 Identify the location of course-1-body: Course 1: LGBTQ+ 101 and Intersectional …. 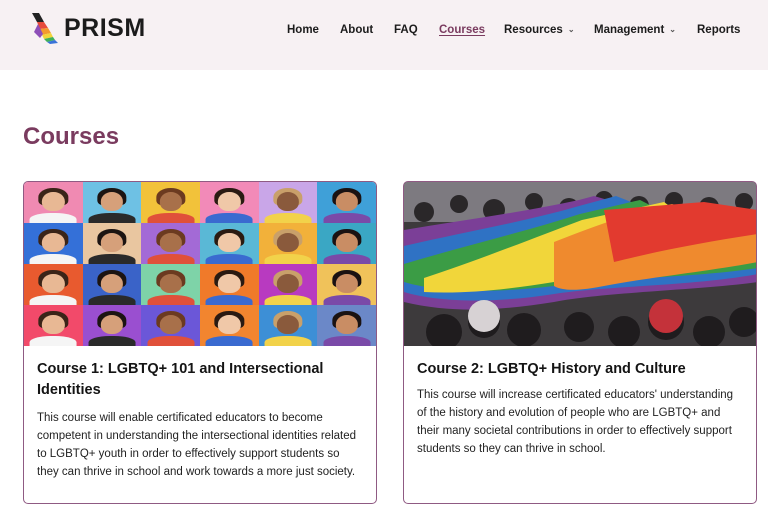
(200, 420).